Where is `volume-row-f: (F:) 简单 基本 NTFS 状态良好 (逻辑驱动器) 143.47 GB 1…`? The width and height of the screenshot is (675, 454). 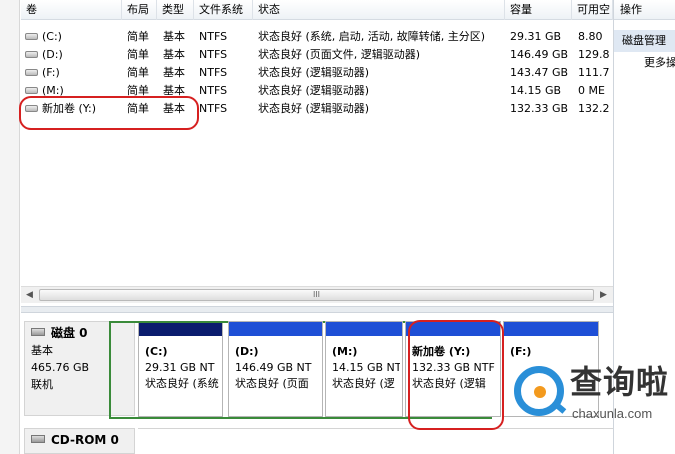
volume-row-f: (F:) 简单 基本 NTFS 状态良好 (逻辑驱动器) 143.47 GB 1… is located at coordinates (317, 73).